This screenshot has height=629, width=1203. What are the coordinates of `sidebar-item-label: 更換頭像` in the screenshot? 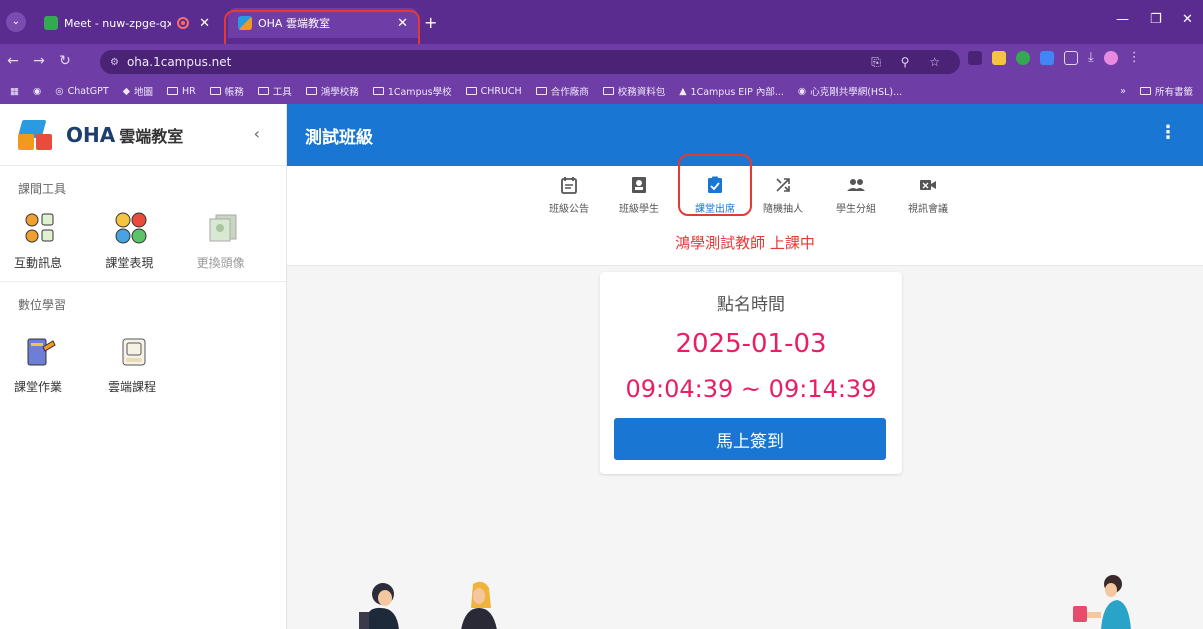 It's located at (220, 263).